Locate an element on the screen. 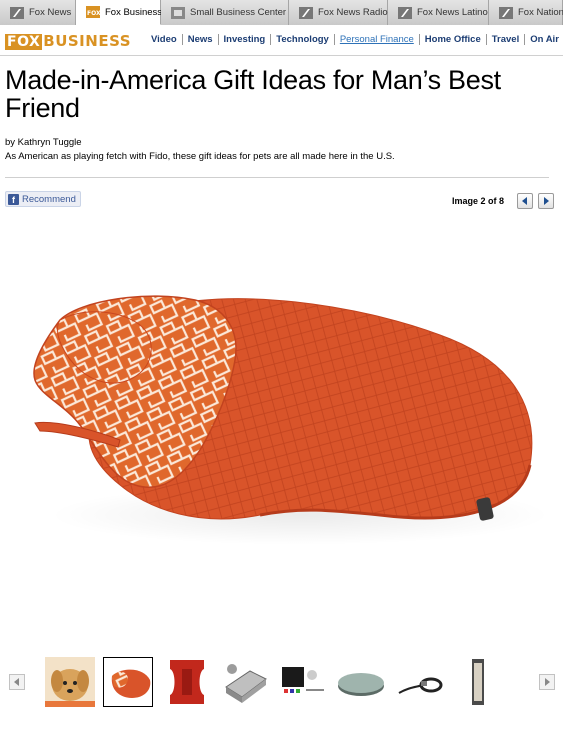  previous-image-button is located at coordinates (525, 201).